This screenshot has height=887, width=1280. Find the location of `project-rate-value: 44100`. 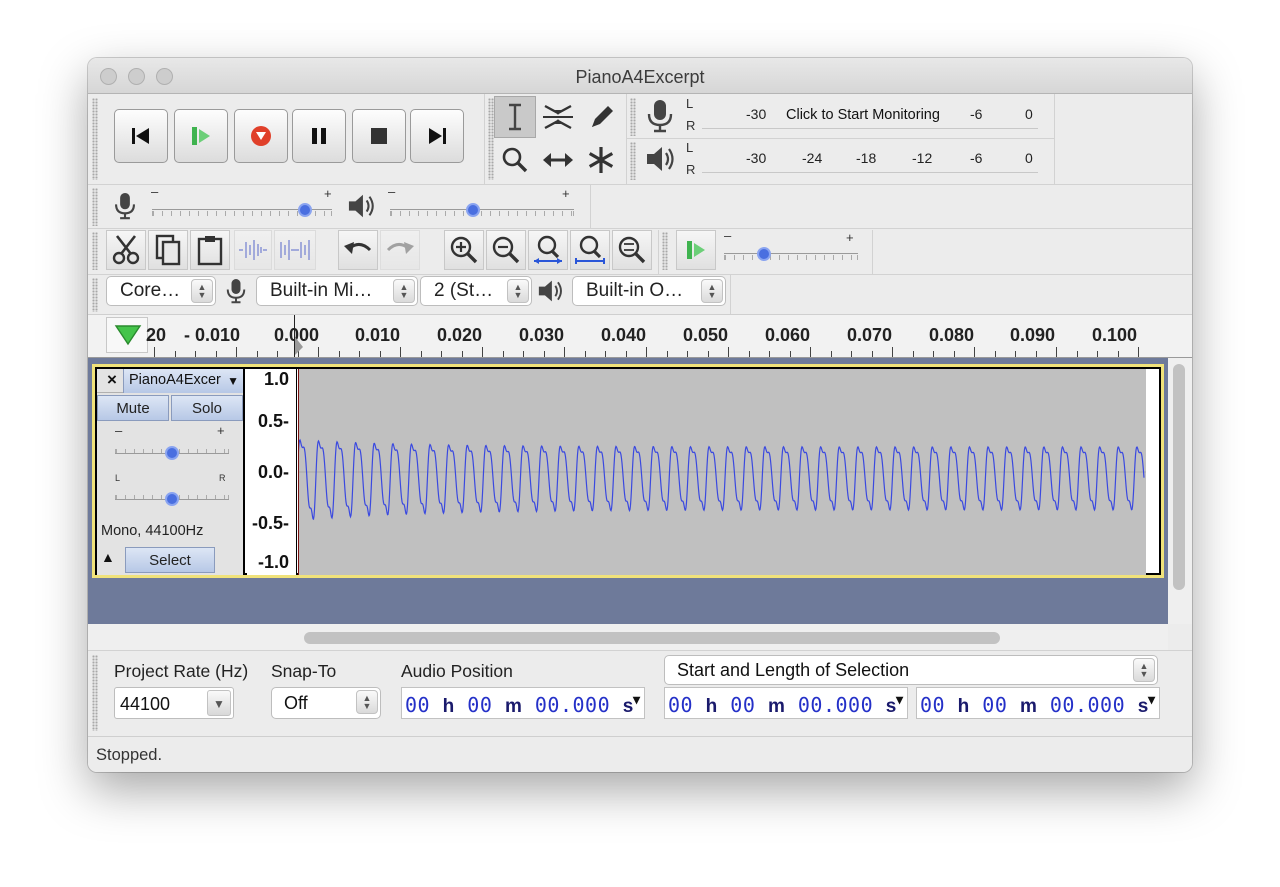

project-rate-value: 44100 is located at coordinates (145, 704).